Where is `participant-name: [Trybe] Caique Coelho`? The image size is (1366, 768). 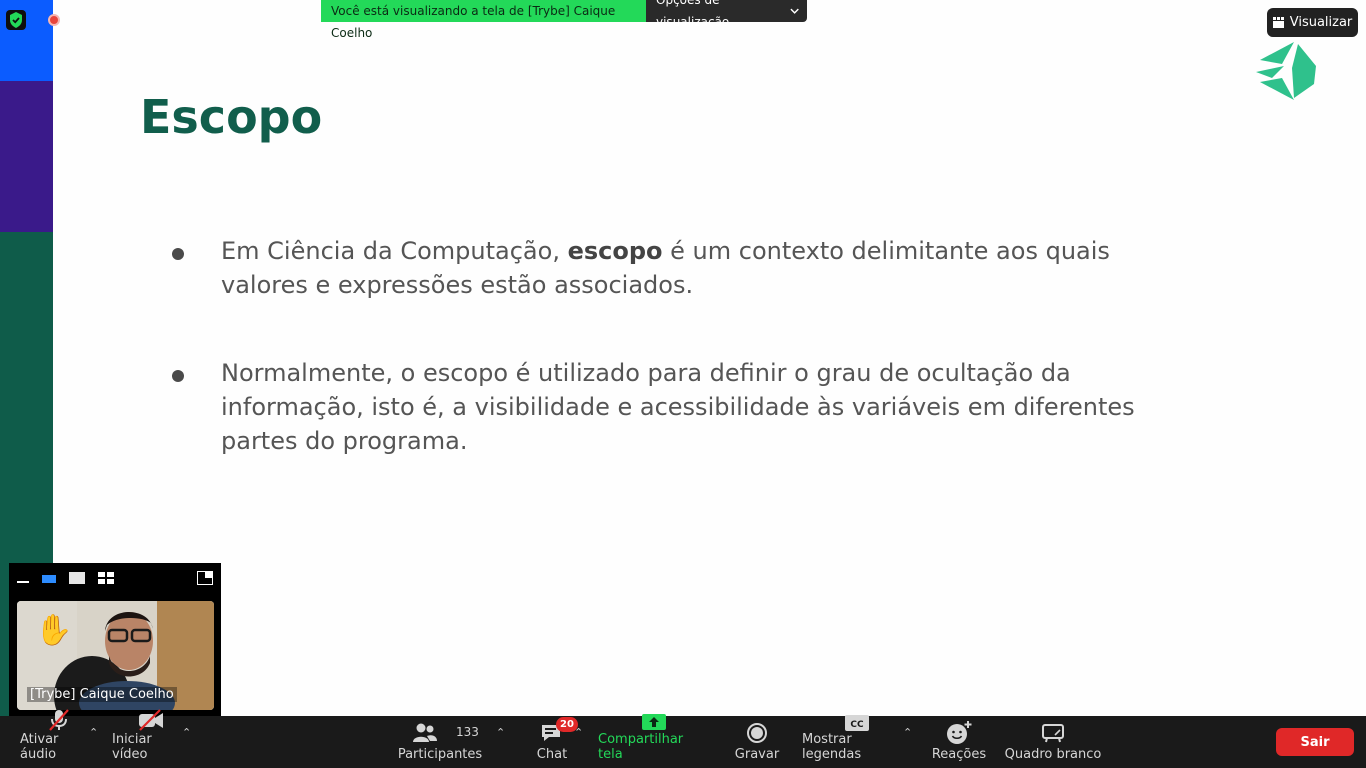
participant-name: [Trybe] Caique Coelho is located at coordinates (102, 694).